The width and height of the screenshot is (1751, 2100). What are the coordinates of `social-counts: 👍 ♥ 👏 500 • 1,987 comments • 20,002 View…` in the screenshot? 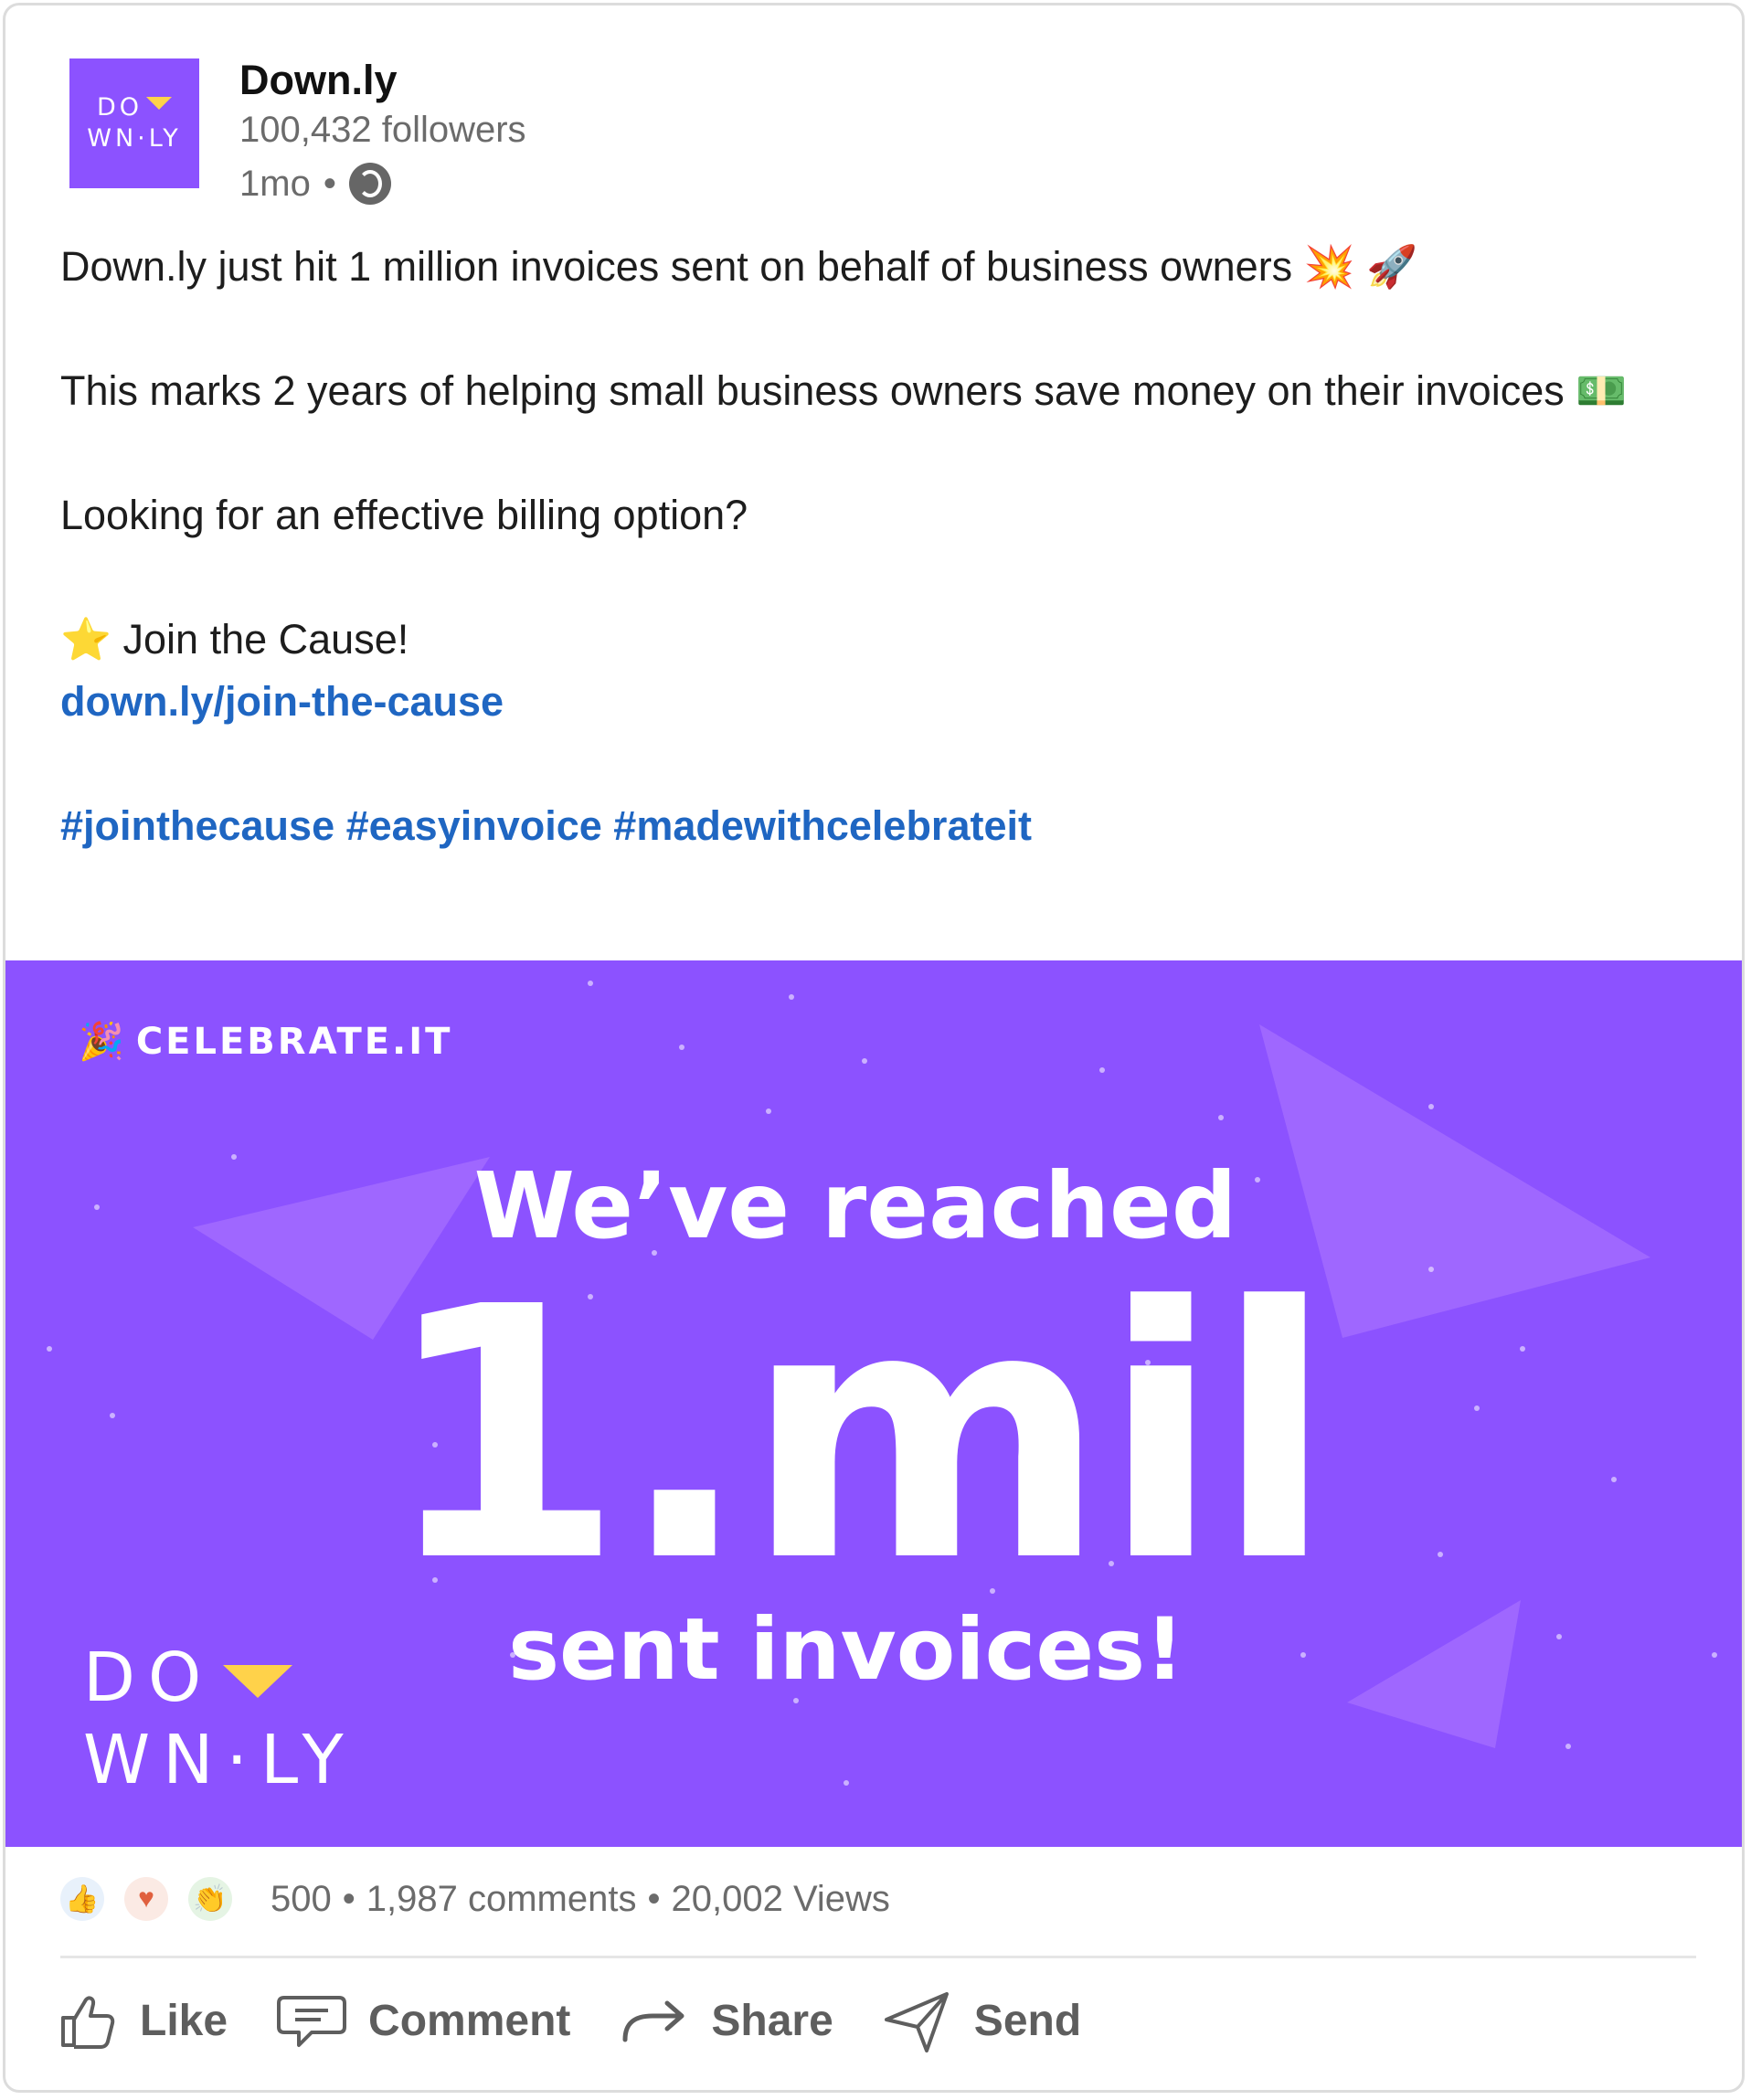 It's located at (475, 1899).